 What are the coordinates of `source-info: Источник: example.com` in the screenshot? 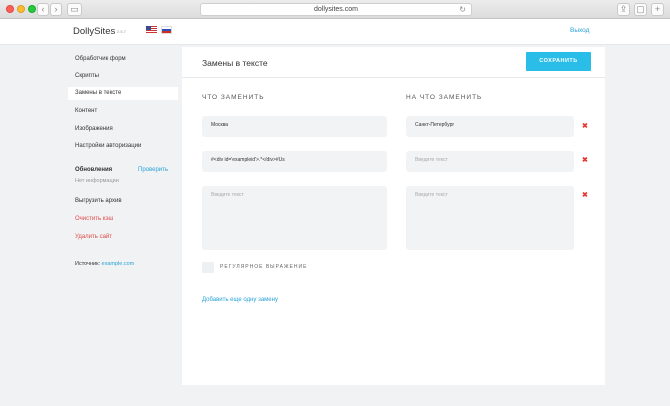 It's located at (104, 264).